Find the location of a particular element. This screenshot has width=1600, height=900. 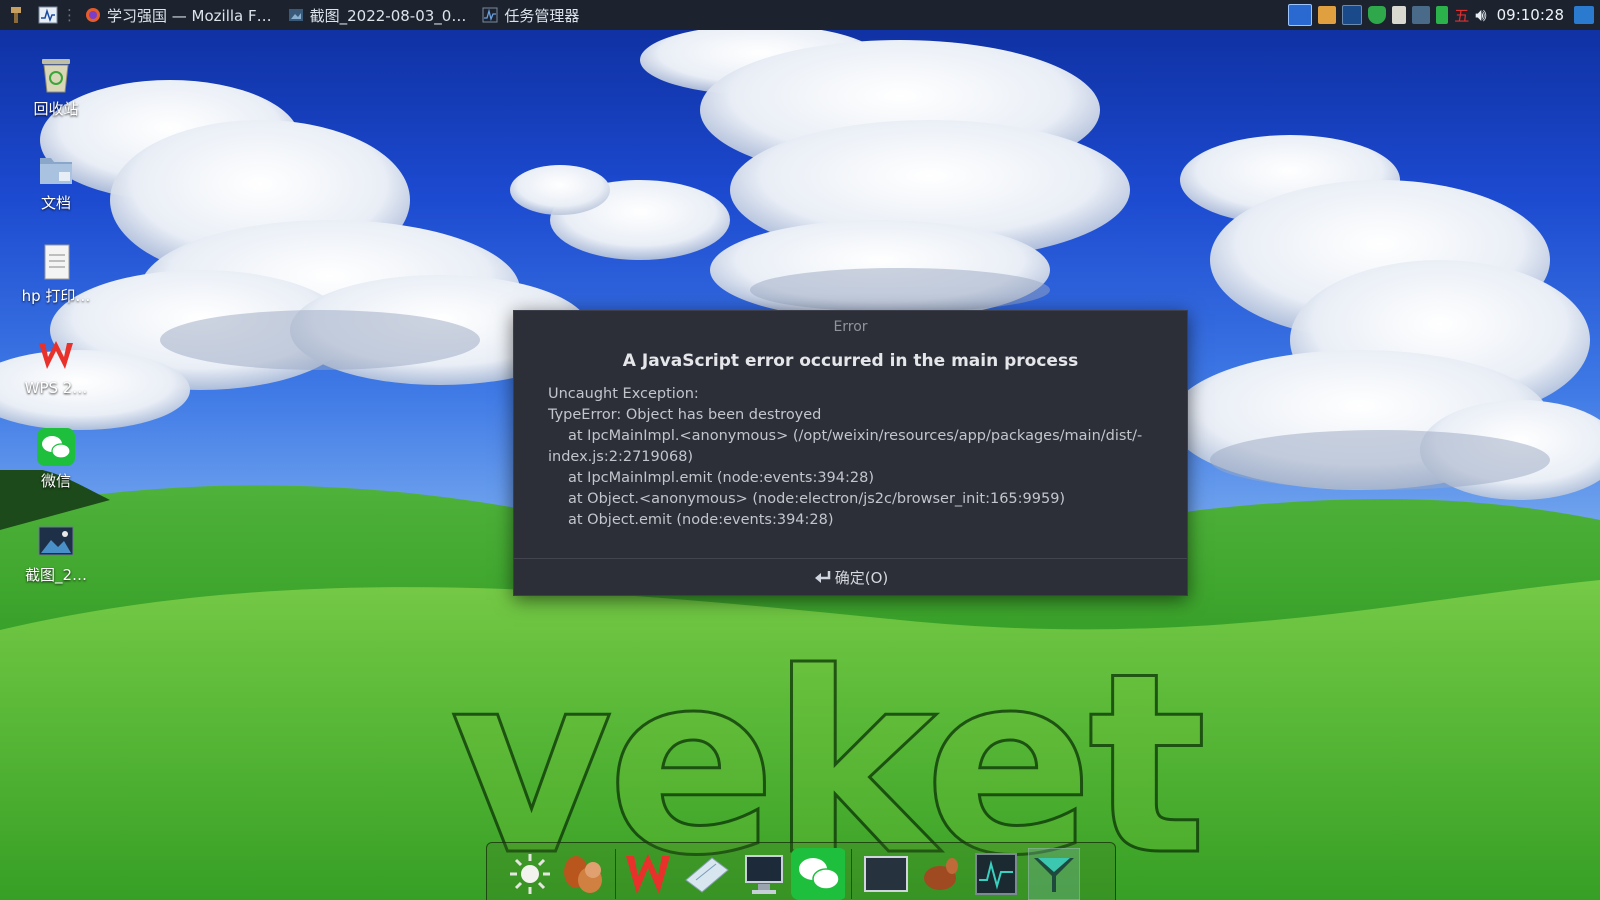

hand-icon is located at coordinates (941, 874).